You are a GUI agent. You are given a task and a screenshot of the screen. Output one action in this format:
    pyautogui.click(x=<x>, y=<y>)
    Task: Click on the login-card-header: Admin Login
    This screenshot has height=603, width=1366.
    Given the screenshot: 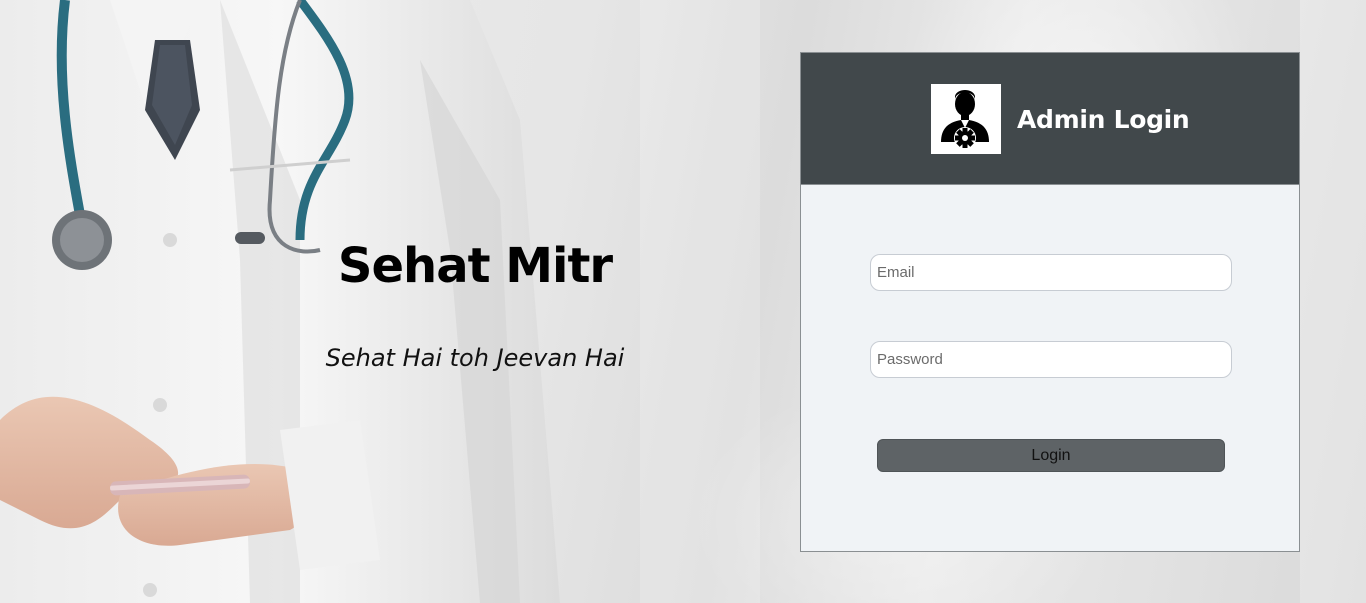 What is the action you would take?
    pyautogui.click(x=1050, y=119)
    